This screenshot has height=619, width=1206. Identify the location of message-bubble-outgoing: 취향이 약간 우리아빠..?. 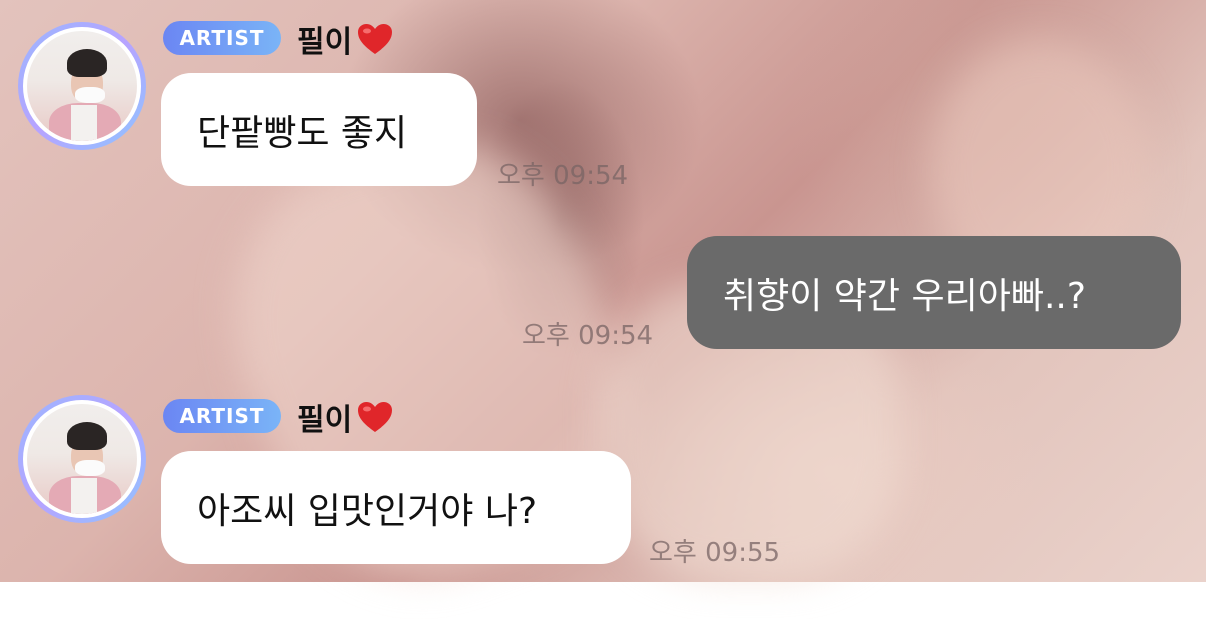
(934, 292).